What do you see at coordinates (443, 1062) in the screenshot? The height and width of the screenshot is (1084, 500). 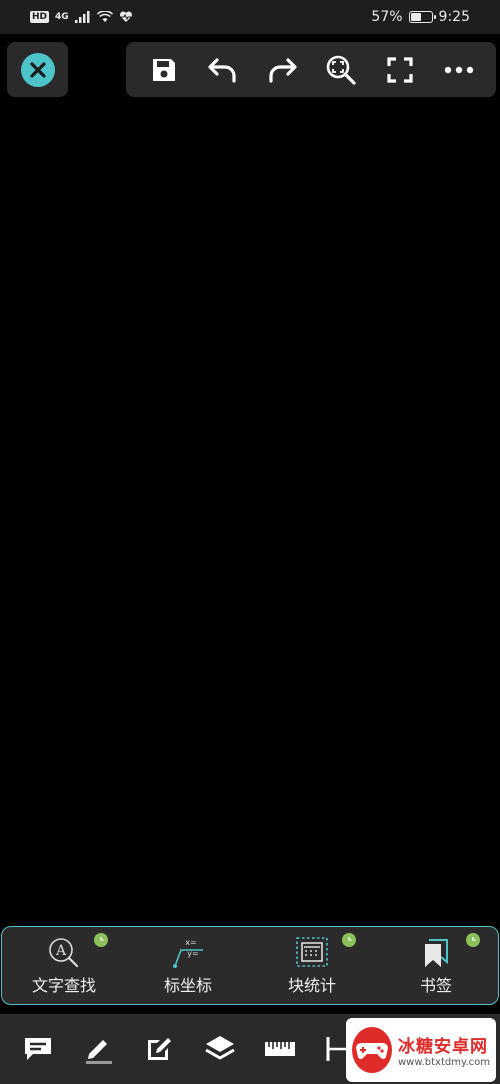 I see `watermark-url: www.btxtdmy.com` at bounding box center [443, 1062].